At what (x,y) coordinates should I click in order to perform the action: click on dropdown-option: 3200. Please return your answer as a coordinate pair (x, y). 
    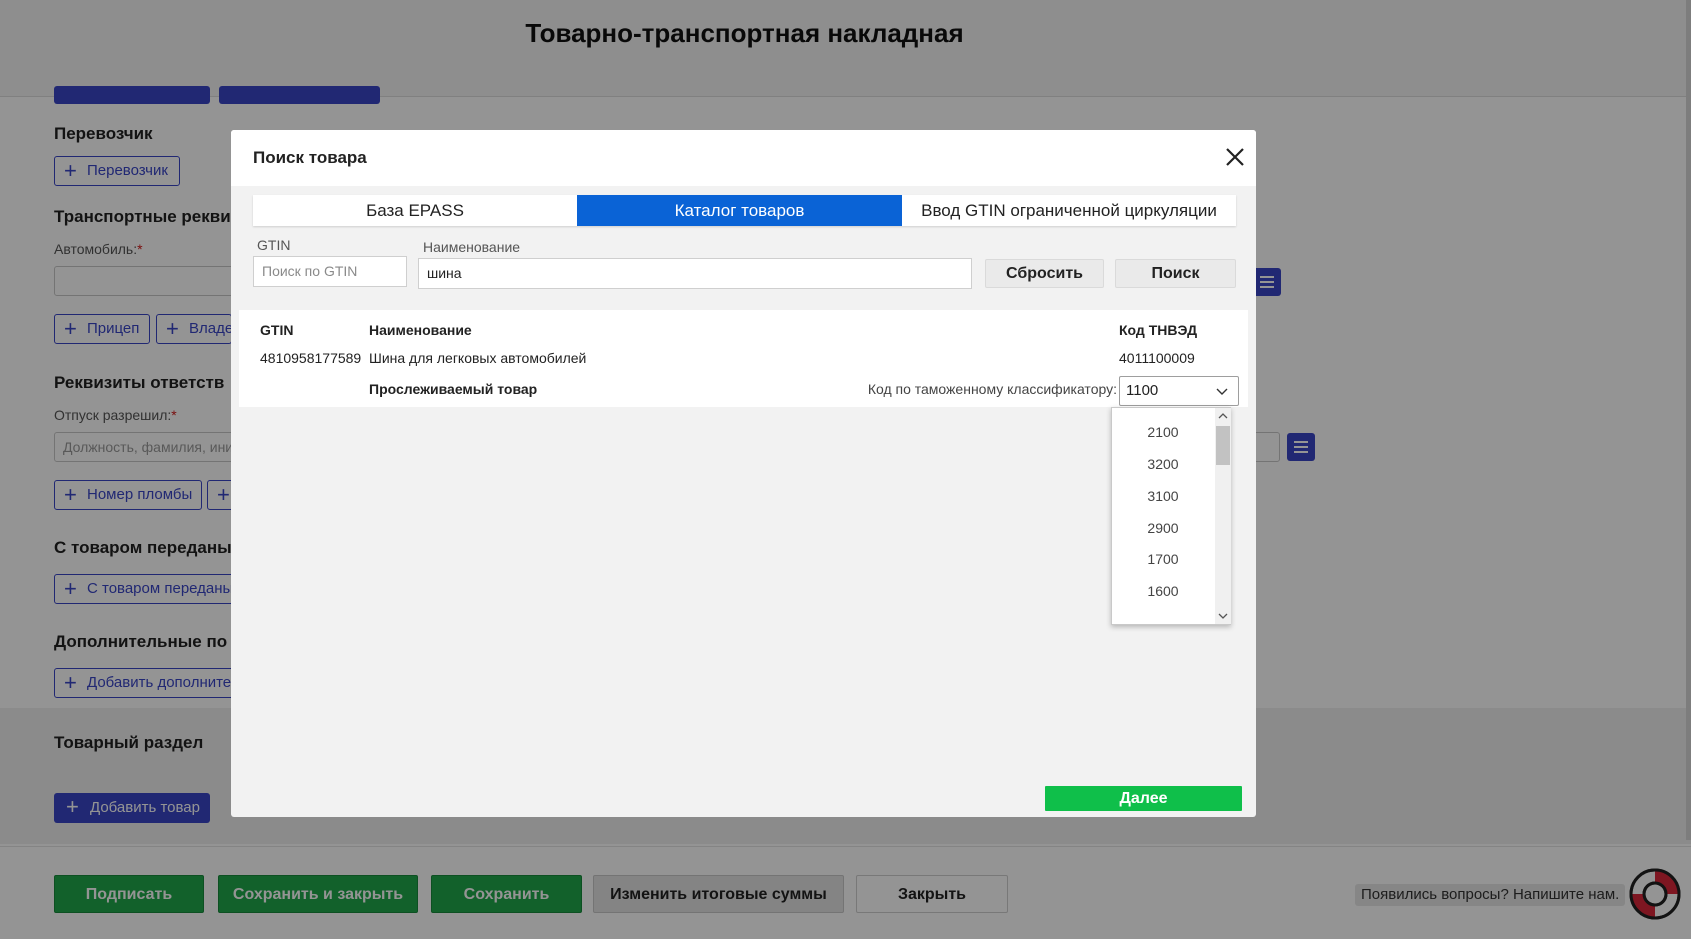
    Looking at the image, I should click on (1163, 464).